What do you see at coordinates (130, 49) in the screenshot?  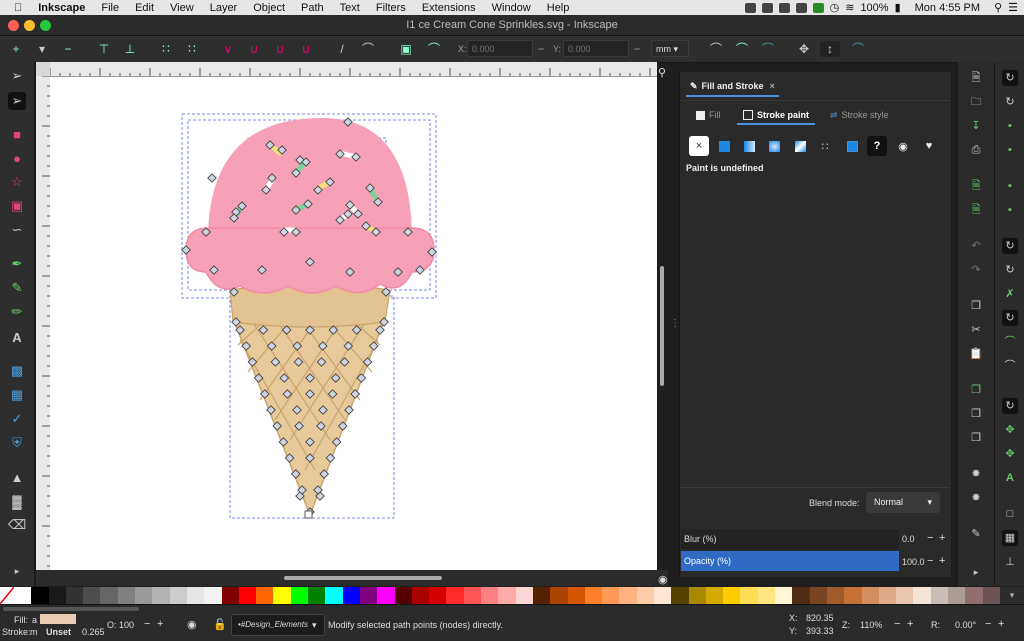 I see `break-path-icon: ⊥` at bounding box center [130, 49].